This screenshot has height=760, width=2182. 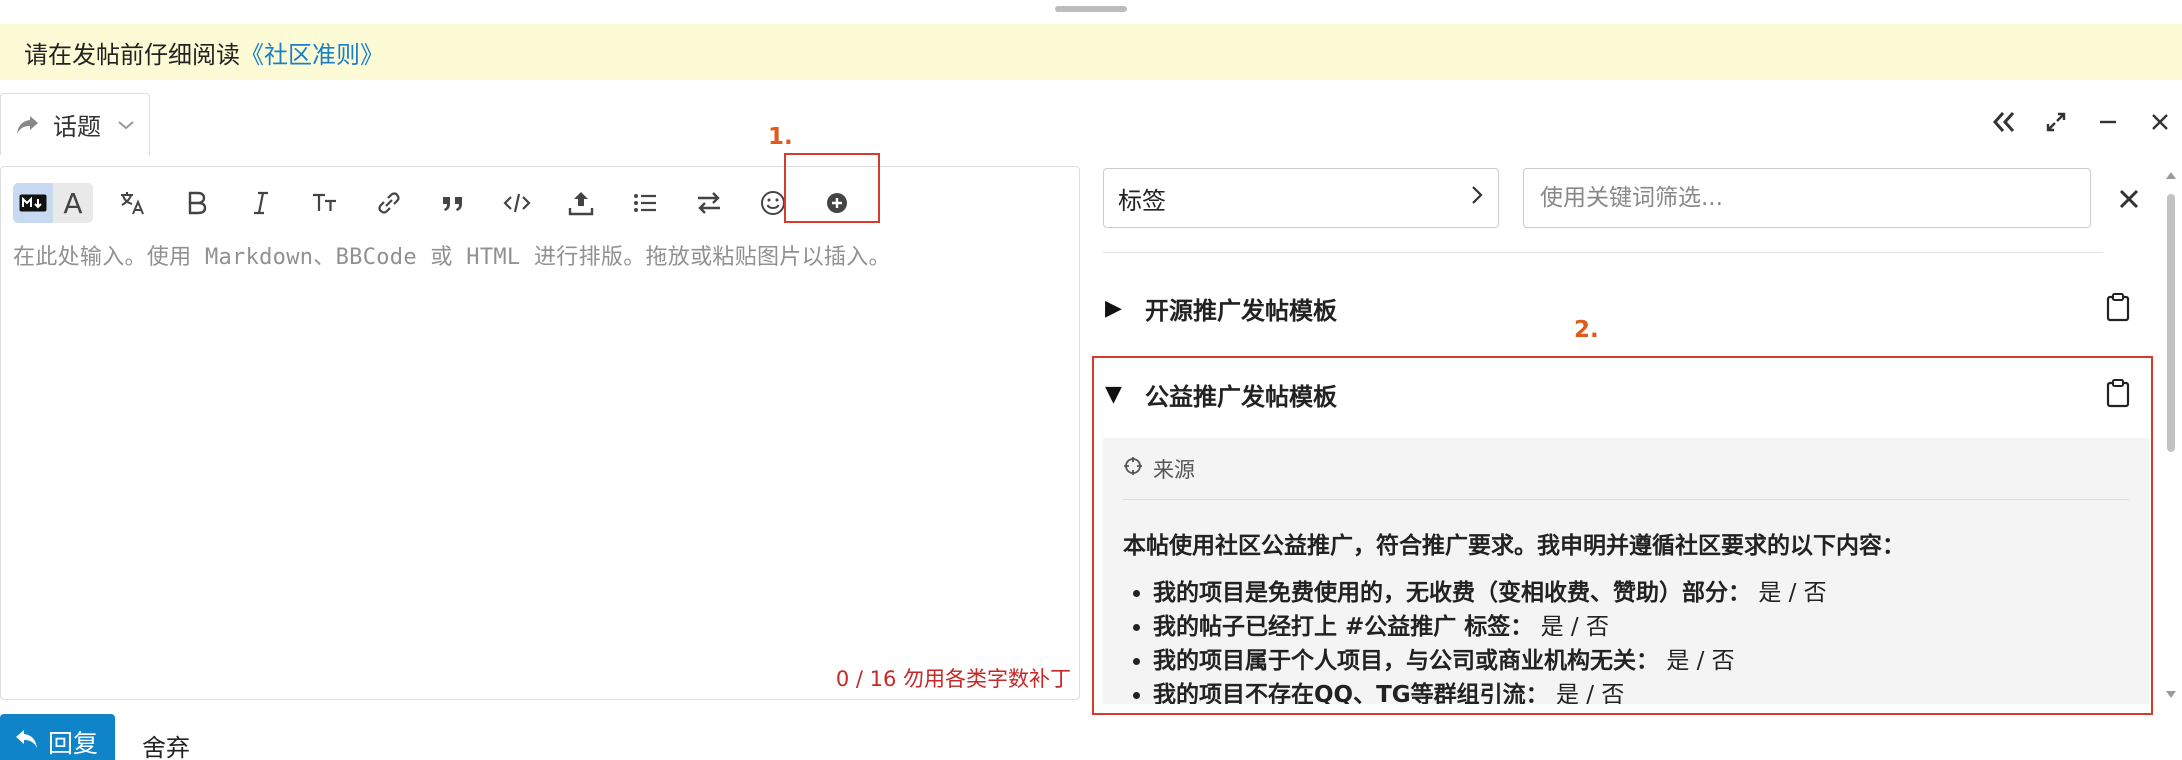 I want to click on scroll-down-arrow-icon, so click(x=2171, y=694).